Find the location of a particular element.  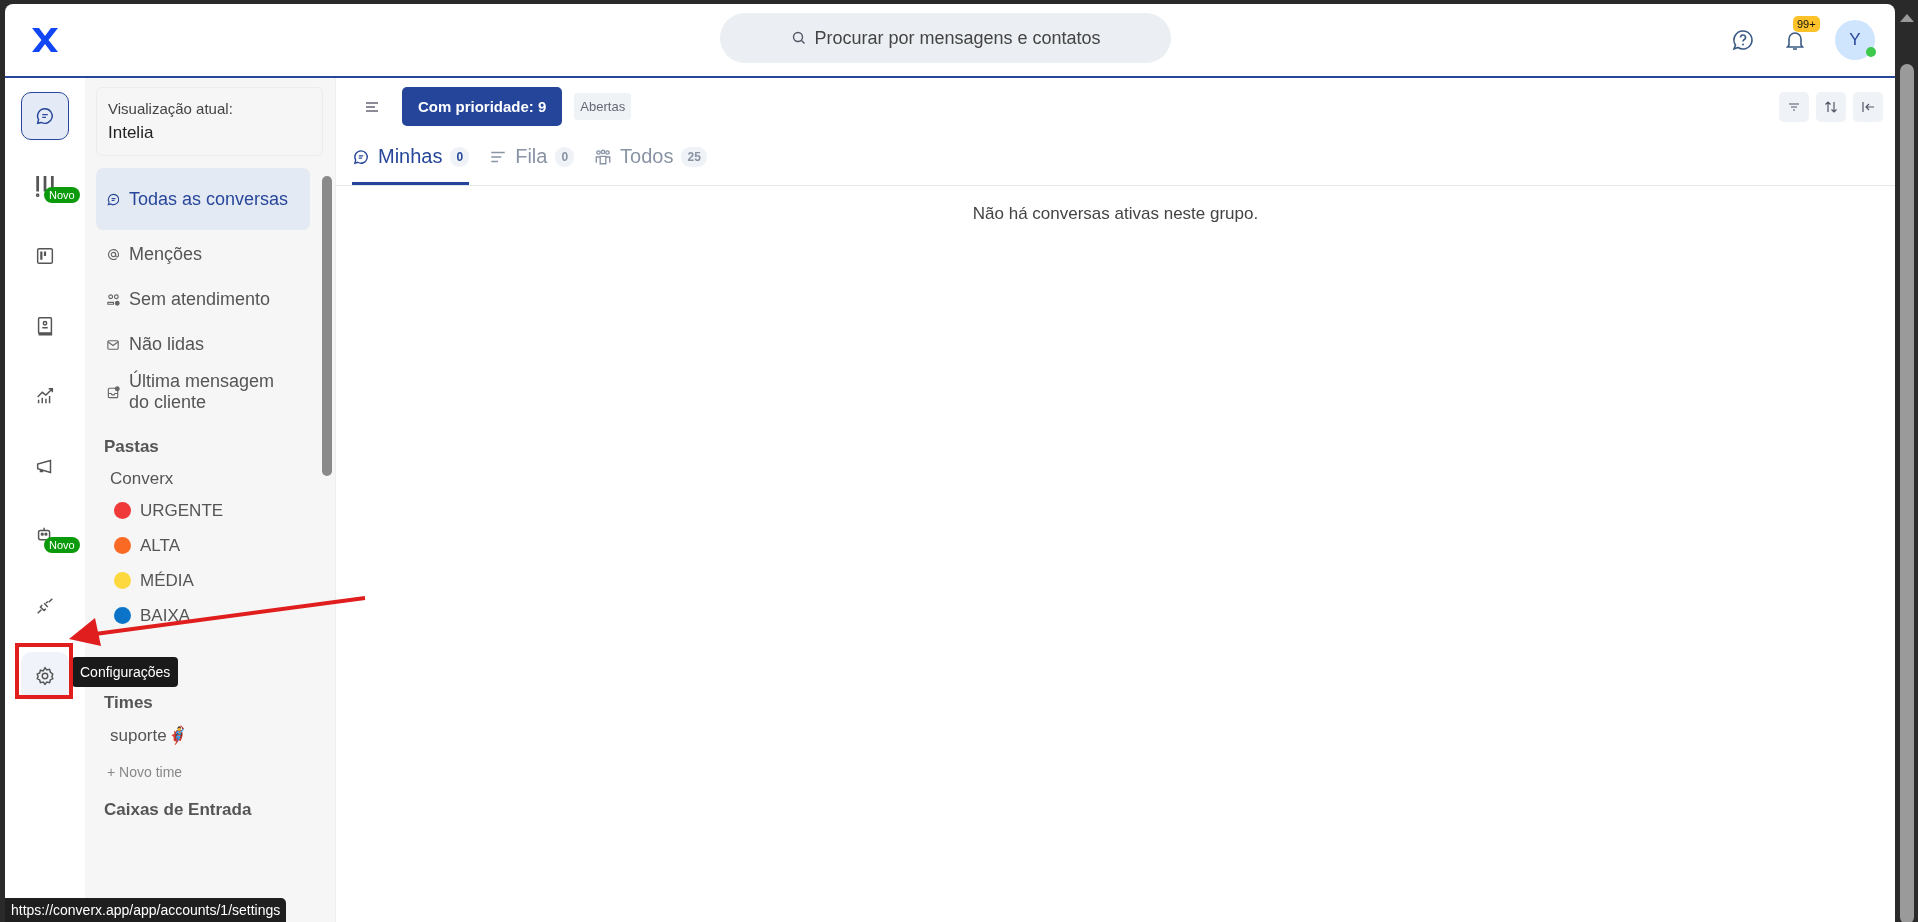

conversation-tab: Minhas 0 is located at coordinates (411, 161).